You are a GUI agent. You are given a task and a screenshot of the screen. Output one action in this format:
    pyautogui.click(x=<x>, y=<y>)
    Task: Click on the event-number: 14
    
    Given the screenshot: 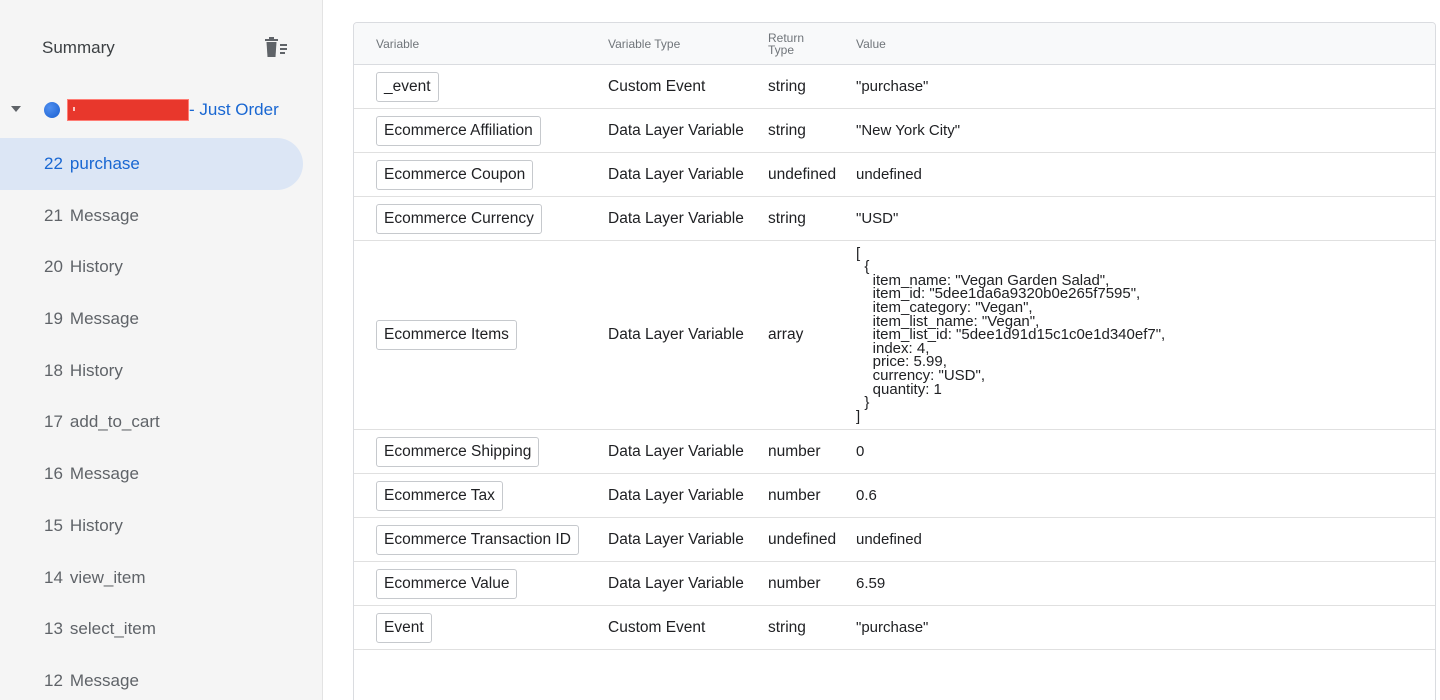 What is the action you would take?
    pyautogui.click(x=53, y=577)
    